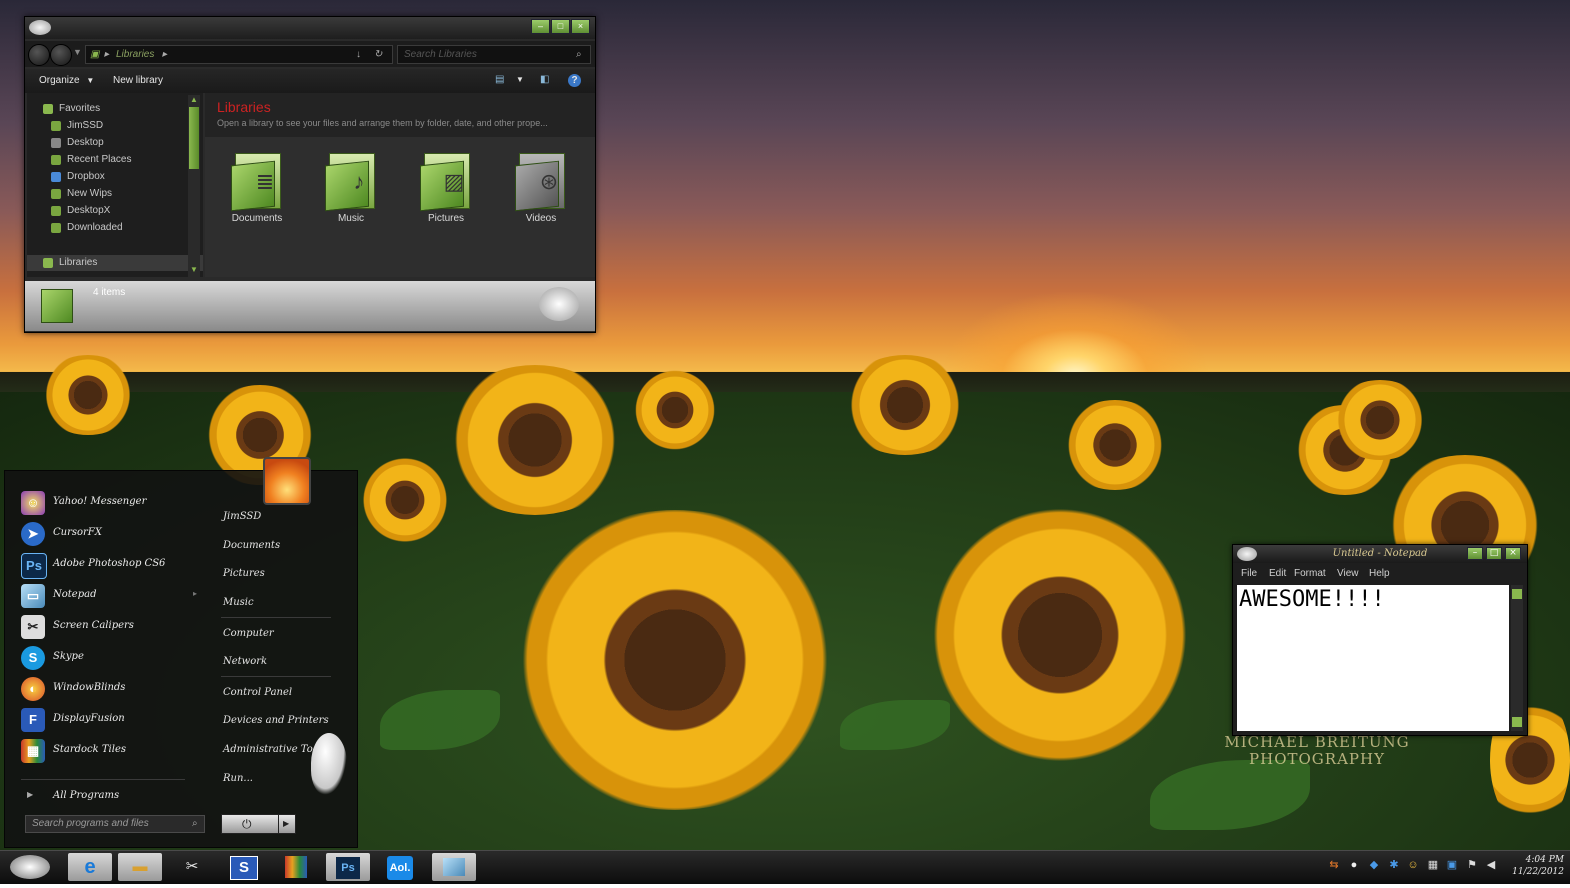 The height and width of the screenshot is (888, 1570). Describe the element at coordinates (440, 54) in the screenshot. I see `search-placeholder: Search Libraries` at that location.